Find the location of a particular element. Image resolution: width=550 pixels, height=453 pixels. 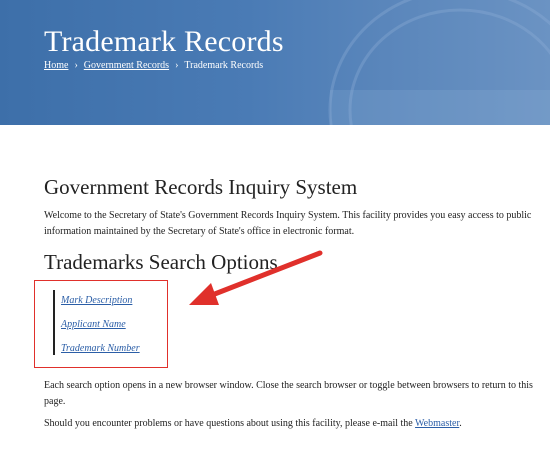

contact-end: . is located at coordinates (460, 423).